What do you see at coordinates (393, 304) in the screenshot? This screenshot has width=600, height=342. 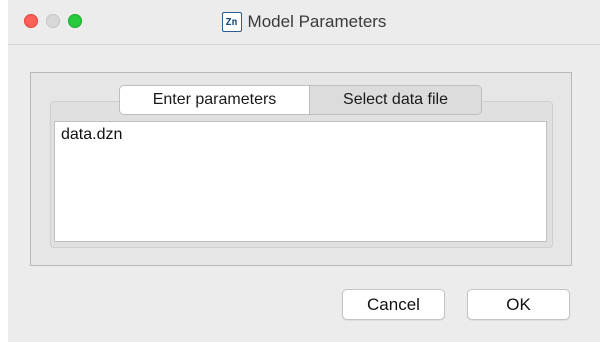 I see `cancel-button: Cancel` at bounding box center [393, 304].